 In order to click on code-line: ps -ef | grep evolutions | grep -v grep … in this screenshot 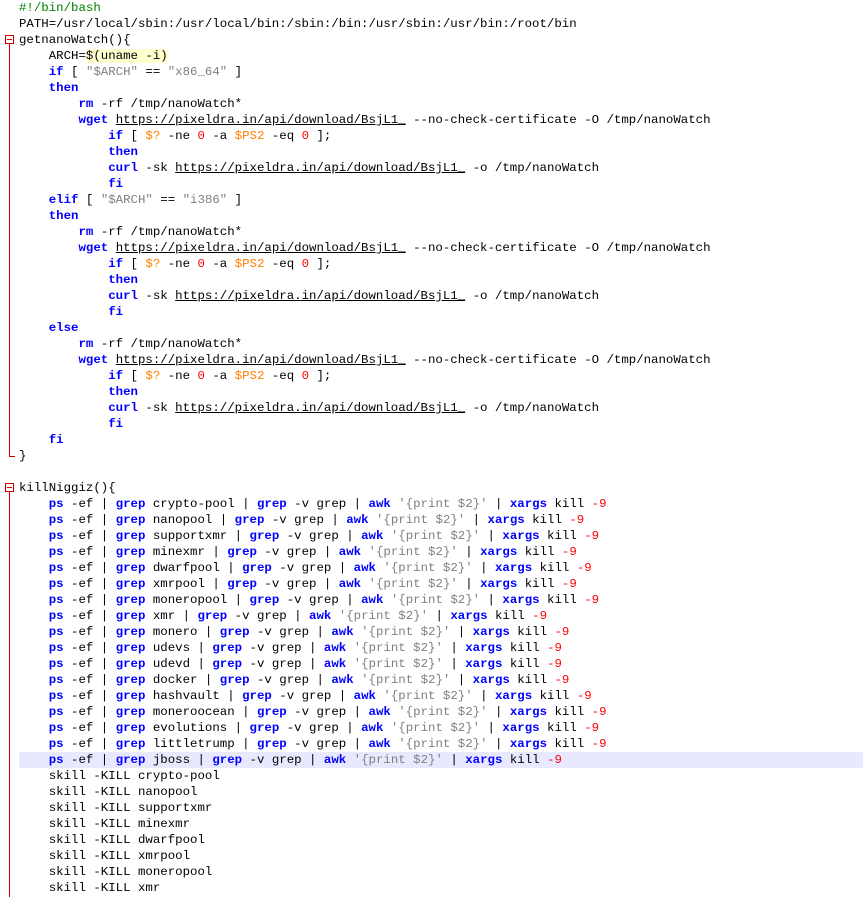, I will do `click(431, 728)`.